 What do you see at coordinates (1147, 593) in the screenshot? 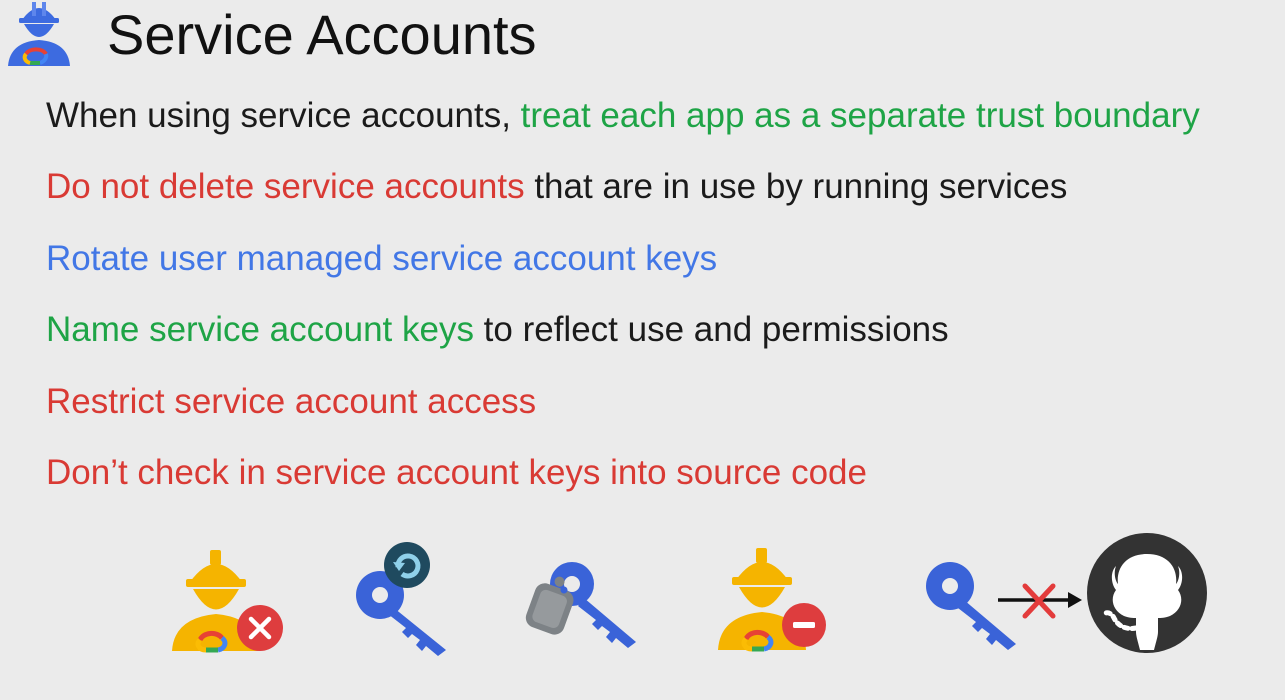
I see `github-icon` at bounding box center [1147, 593].